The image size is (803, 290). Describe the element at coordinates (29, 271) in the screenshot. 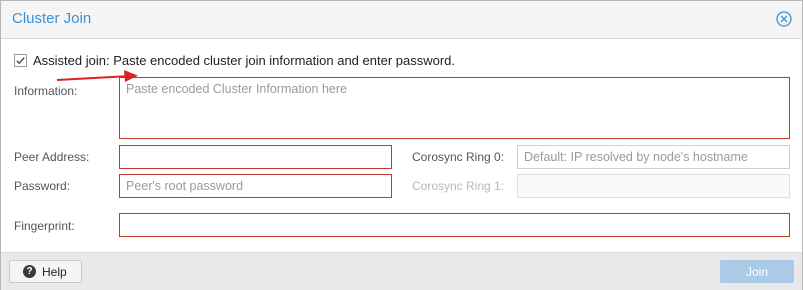

I see `question-circle-icon: ?` at that location.